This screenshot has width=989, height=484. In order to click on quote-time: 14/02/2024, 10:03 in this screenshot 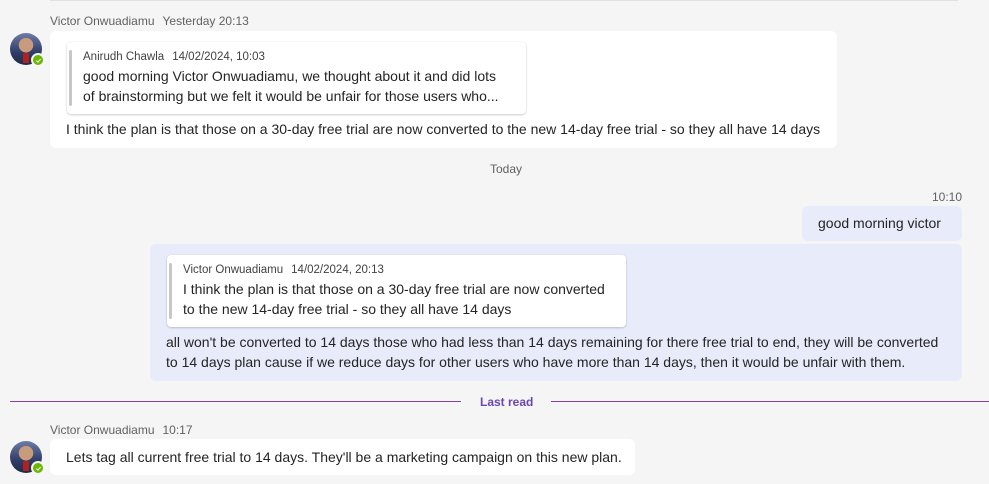, I will do `click(218, 57)`.